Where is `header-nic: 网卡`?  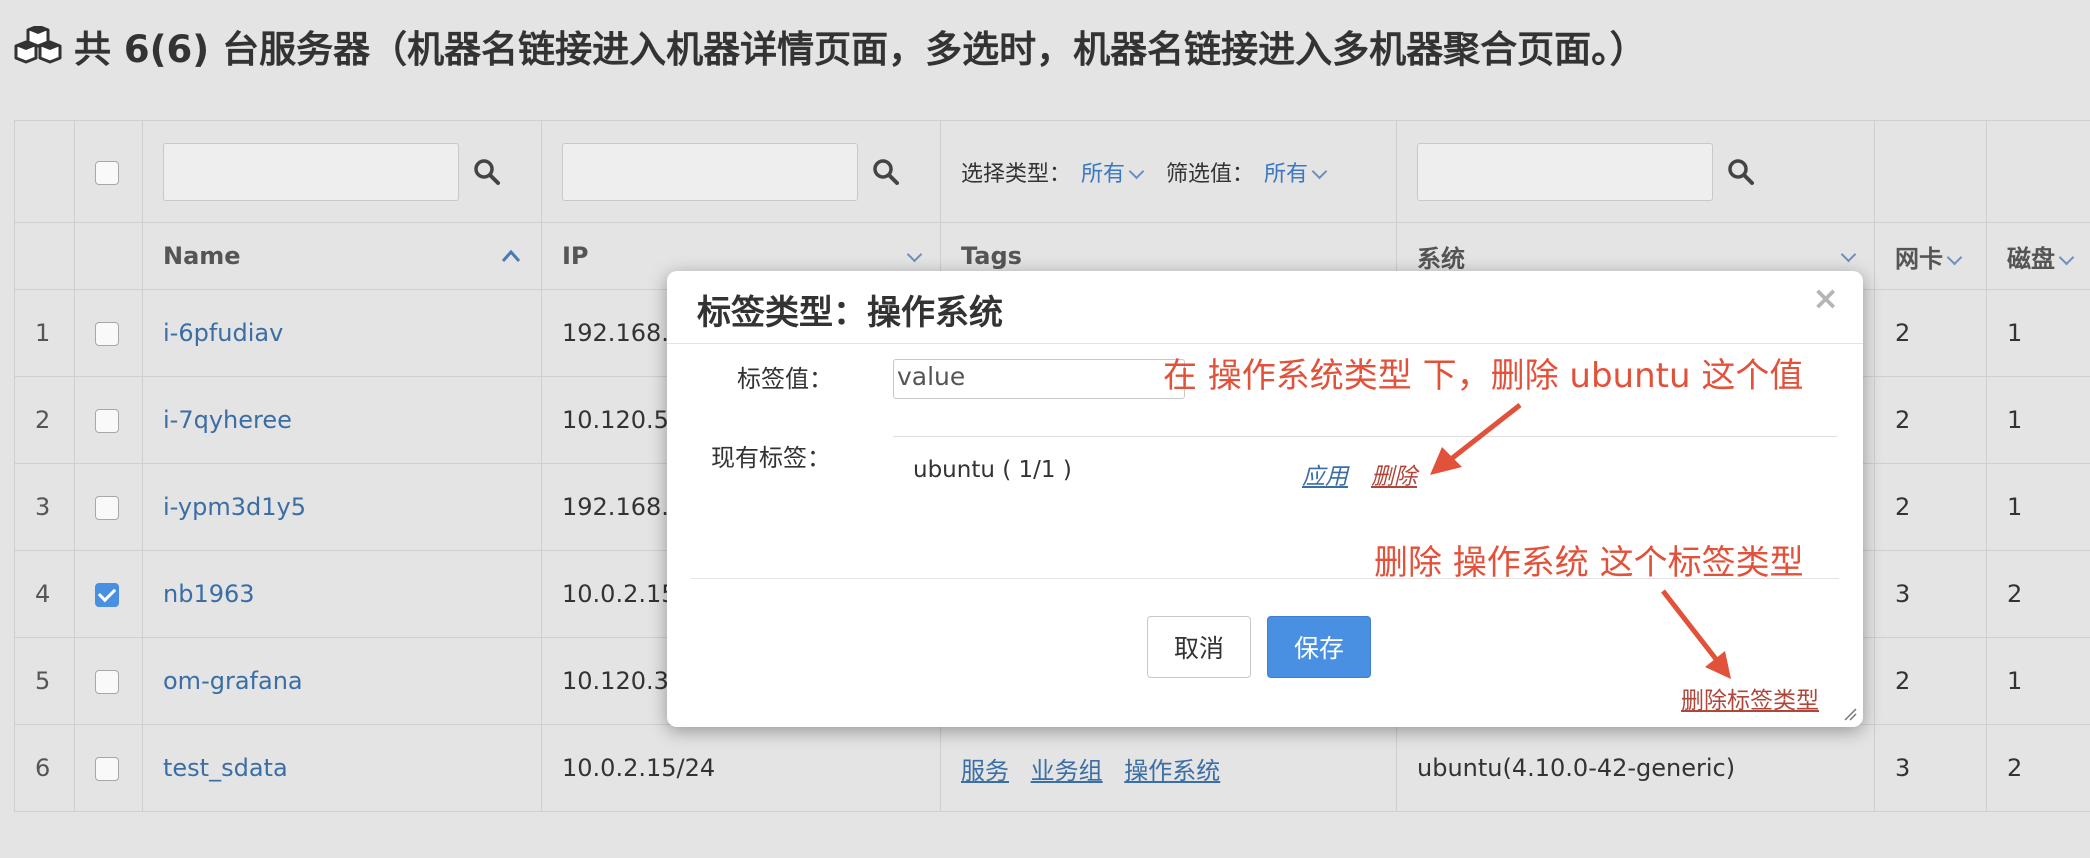 header-nic: 网卡 is located at coordinates (1930, 256).